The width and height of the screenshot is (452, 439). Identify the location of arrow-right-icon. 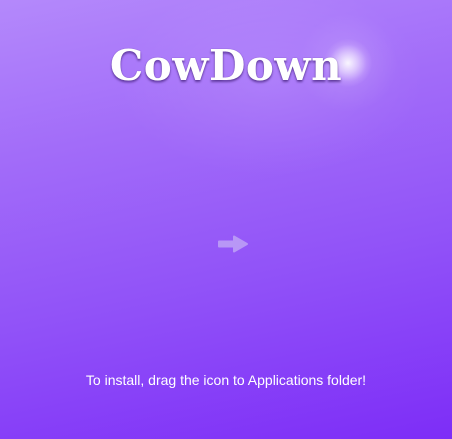
(233, 244).